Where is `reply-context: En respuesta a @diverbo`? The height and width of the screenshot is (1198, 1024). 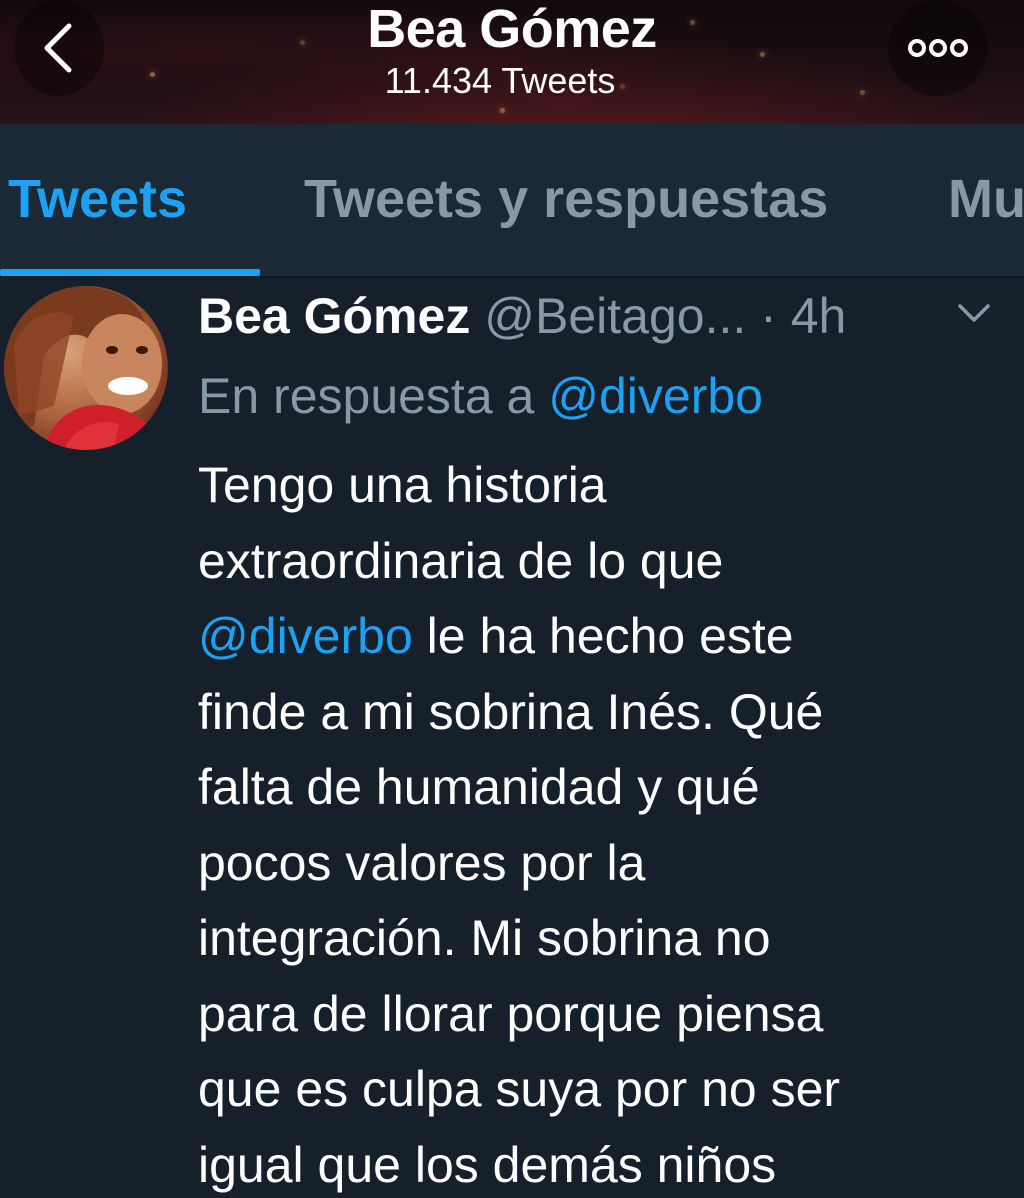 reply-context: En respuesta a @diverbo is located at coordinates (480, 396).